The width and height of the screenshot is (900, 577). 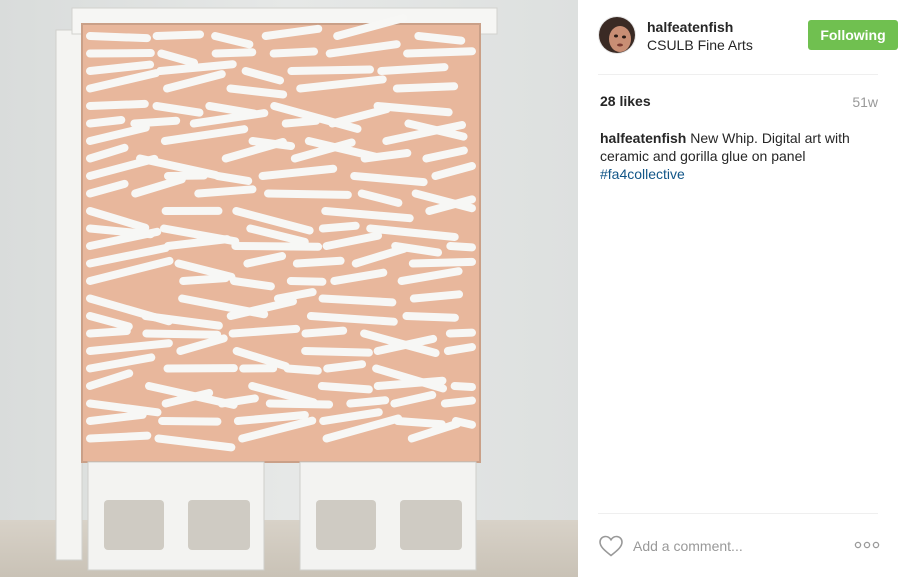 I want to click on caption-username: halfeatenfish, so click(x=643, y=138).